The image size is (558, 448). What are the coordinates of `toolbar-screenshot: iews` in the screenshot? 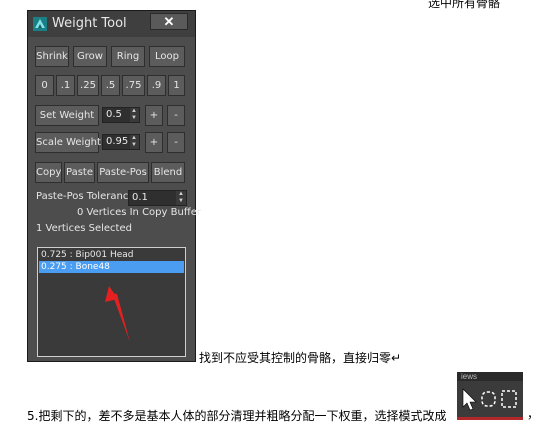 It's located at (490, 396).